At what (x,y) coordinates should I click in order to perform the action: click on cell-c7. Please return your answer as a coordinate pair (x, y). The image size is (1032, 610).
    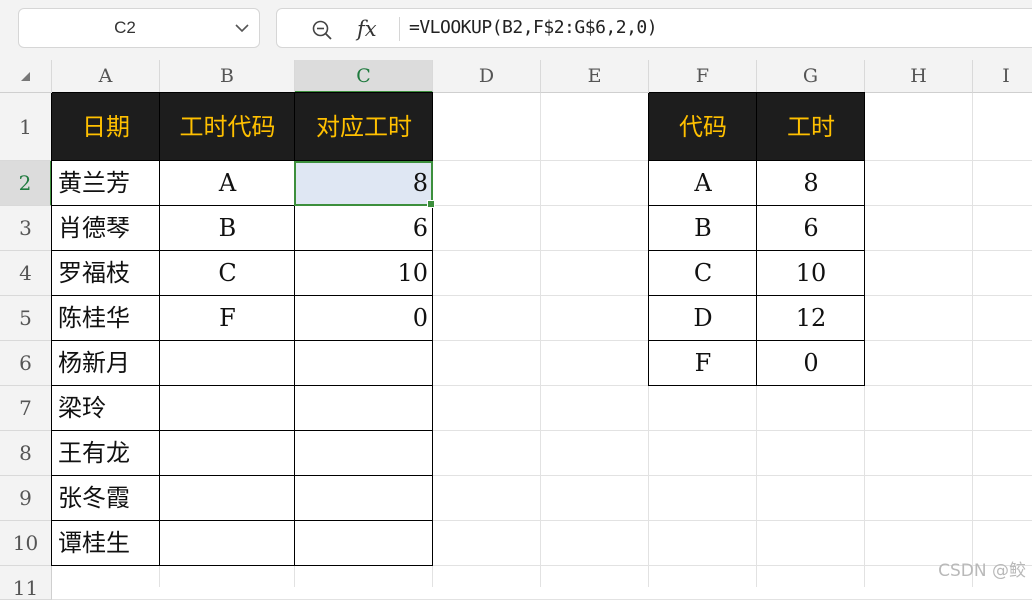
    Looking at the image, I should click on (364, 408).